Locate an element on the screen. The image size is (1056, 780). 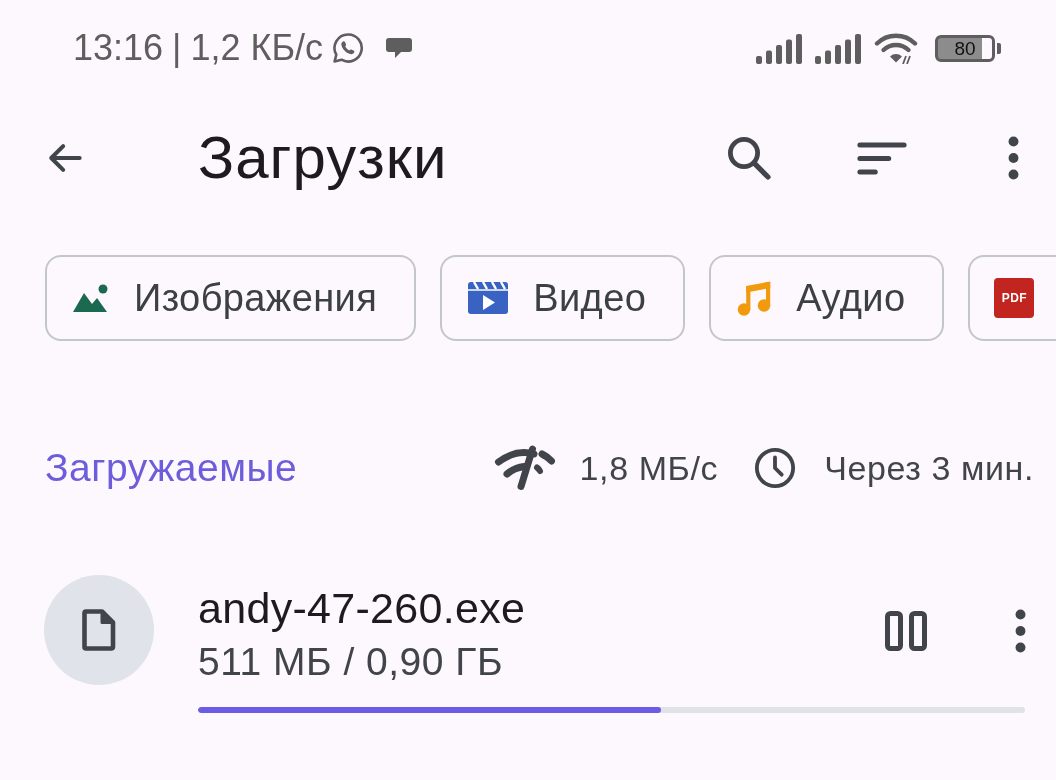
mountains-icon is located at coordinates (91, 298).